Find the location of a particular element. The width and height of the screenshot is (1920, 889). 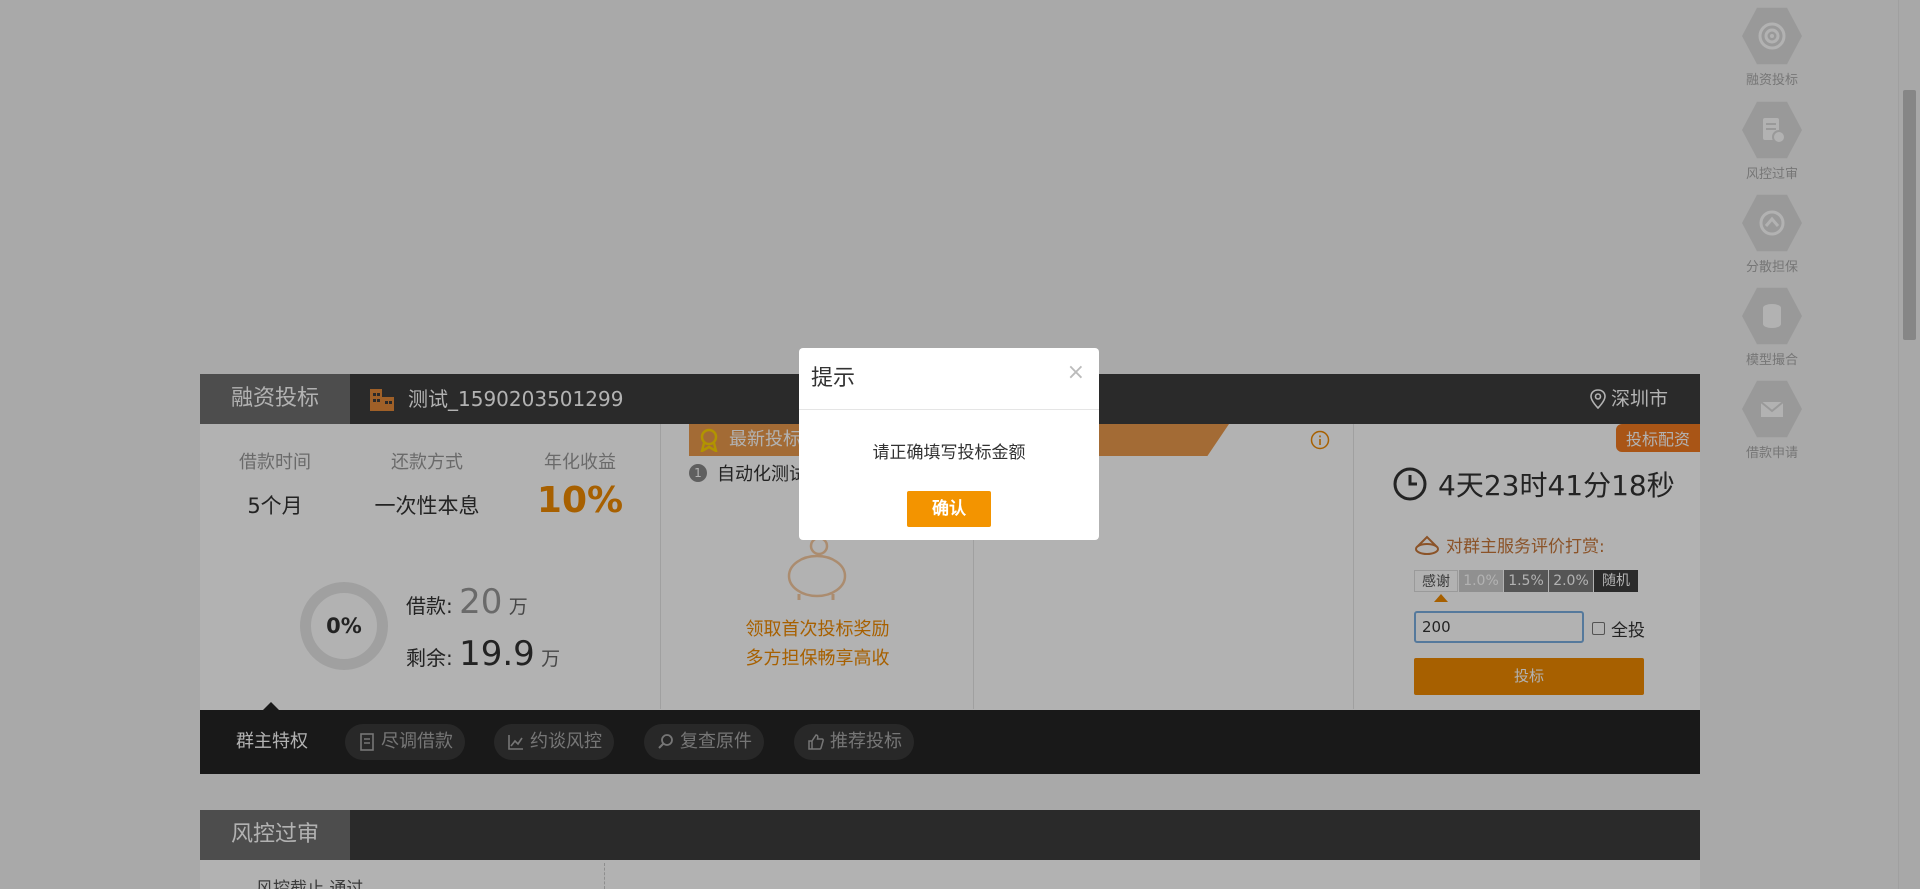

alert-dialog: 提示 × 请正确填写投标金额 确认 is located at coordinates (949, 444).